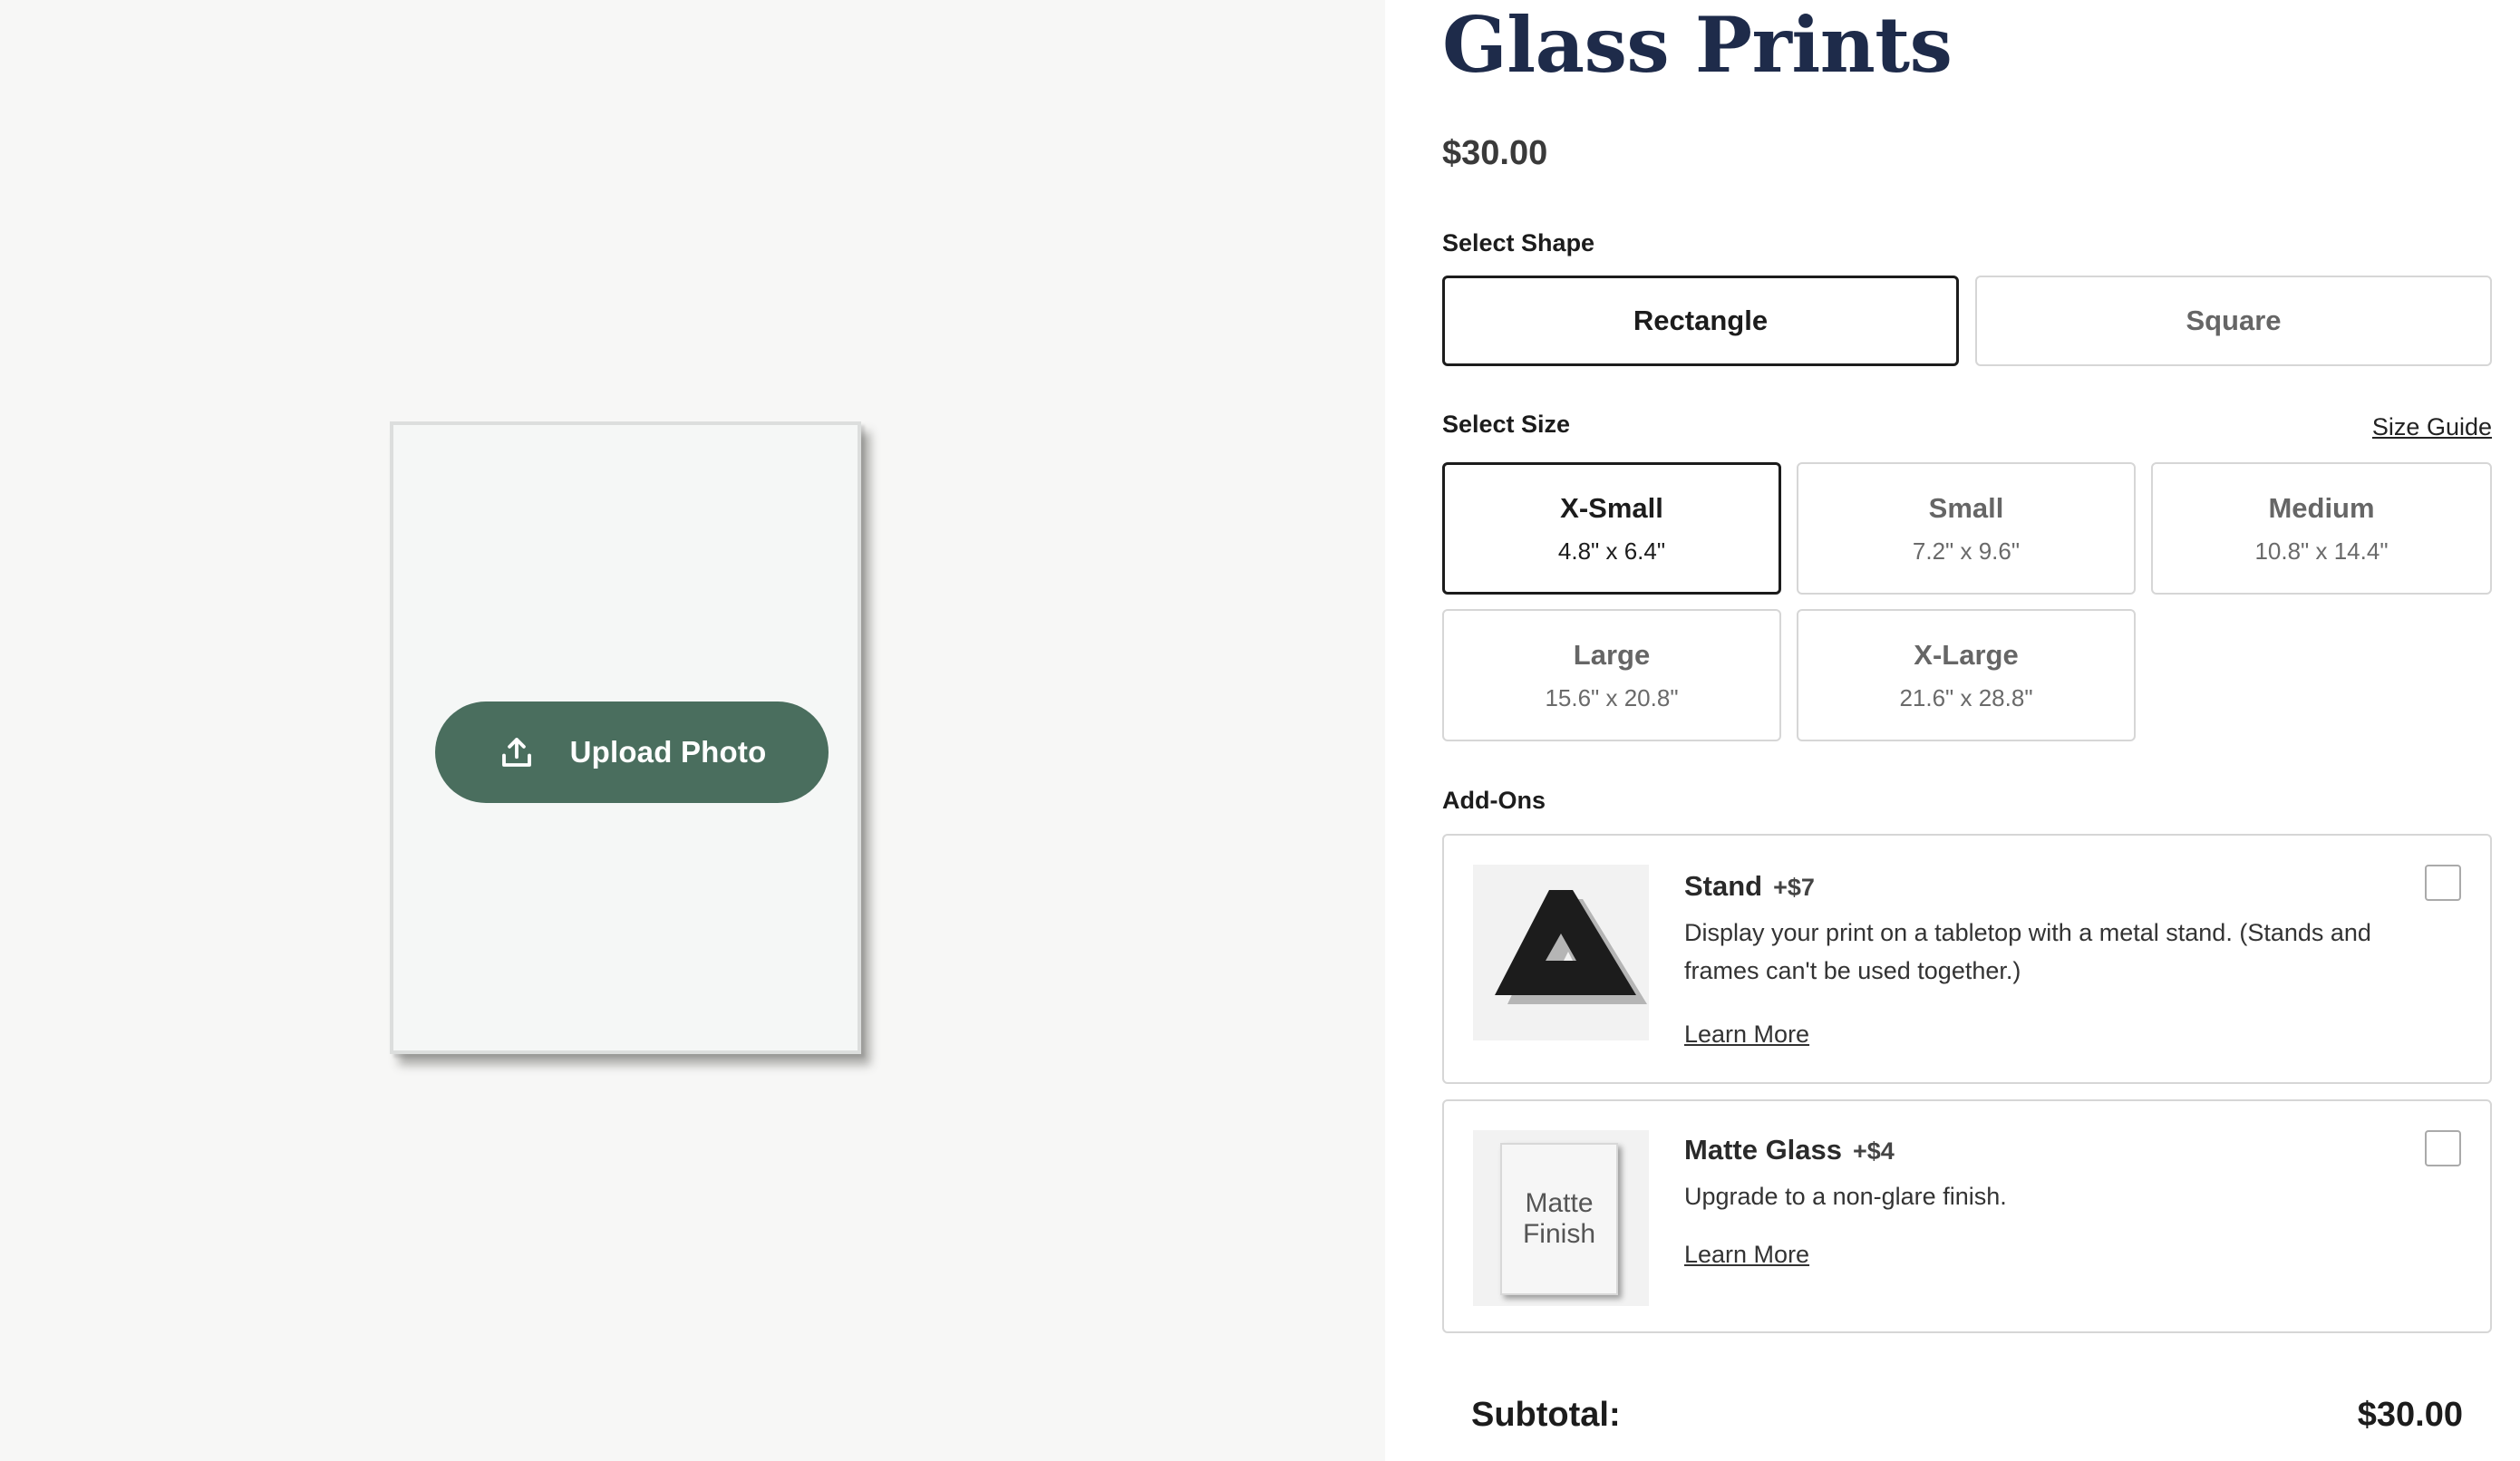  I want to click on product-price: $30.00, so click(1495, 153).